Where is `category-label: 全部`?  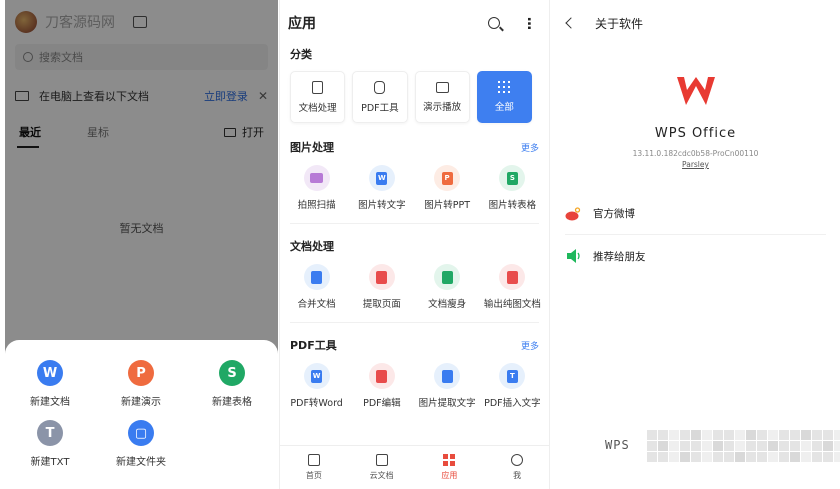 category-label: 全部 is located at coordinates (504, 107).